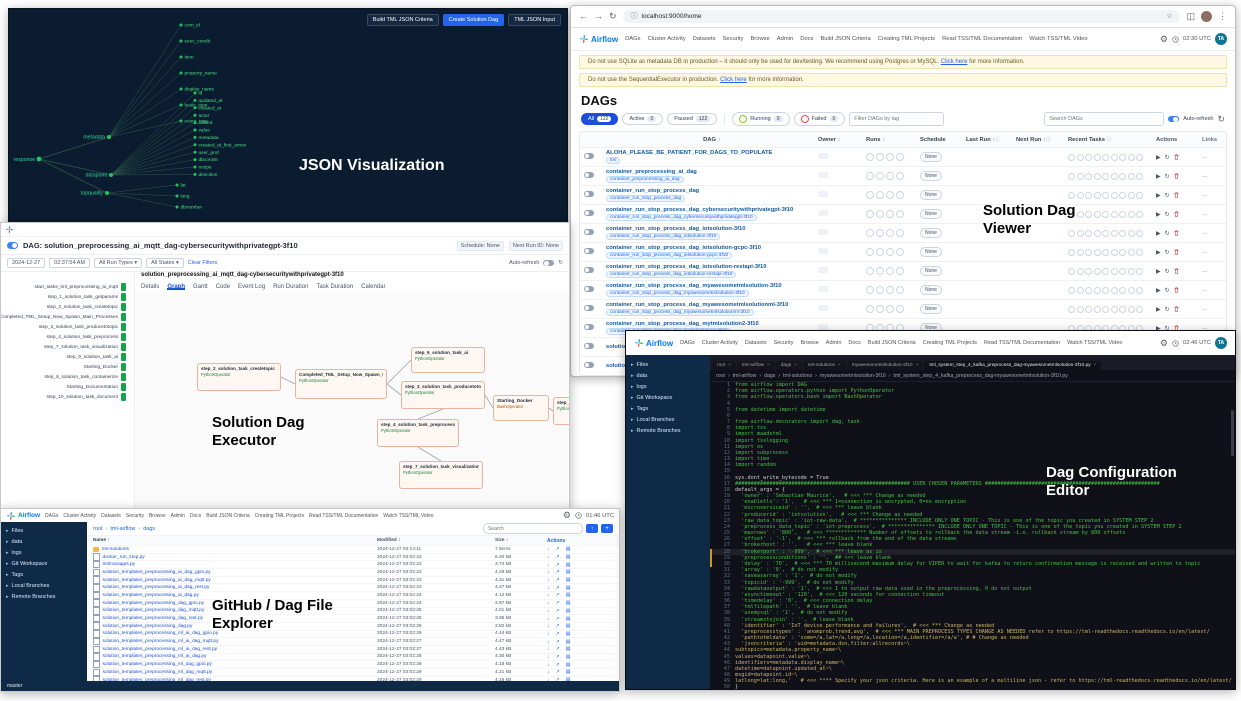  What do you see at coordinates (200, 287) in the screenshot?
I see `tab-gantt: Gantt` at bounding box center [200, 287].